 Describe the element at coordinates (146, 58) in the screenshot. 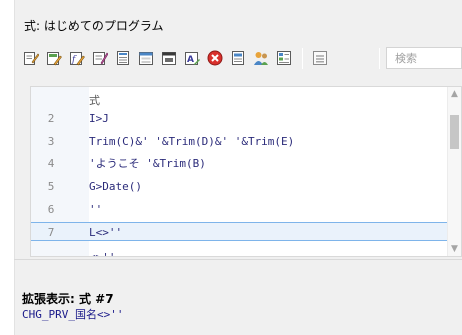

I see `form-icon` at that location.